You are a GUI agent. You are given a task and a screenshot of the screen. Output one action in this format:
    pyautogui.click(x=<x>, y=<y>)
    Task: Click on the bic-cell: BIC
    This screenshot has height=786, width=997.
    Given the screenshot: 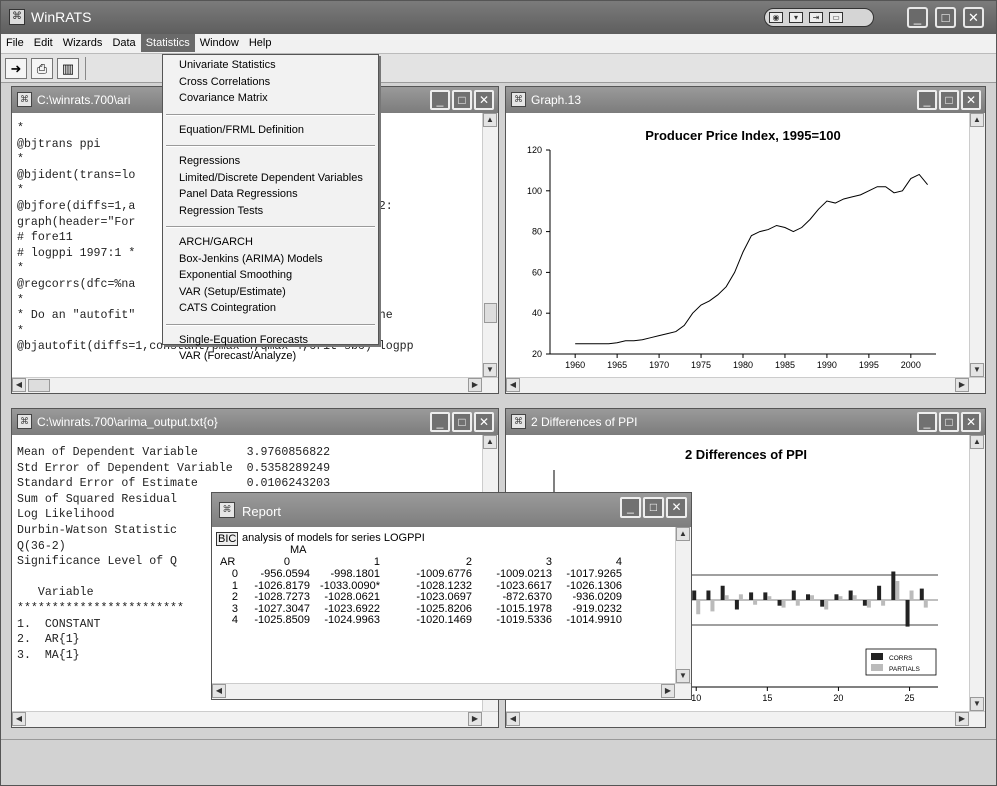 What is the action you would take?
    pyautogui.click(x=227, y=539)
    